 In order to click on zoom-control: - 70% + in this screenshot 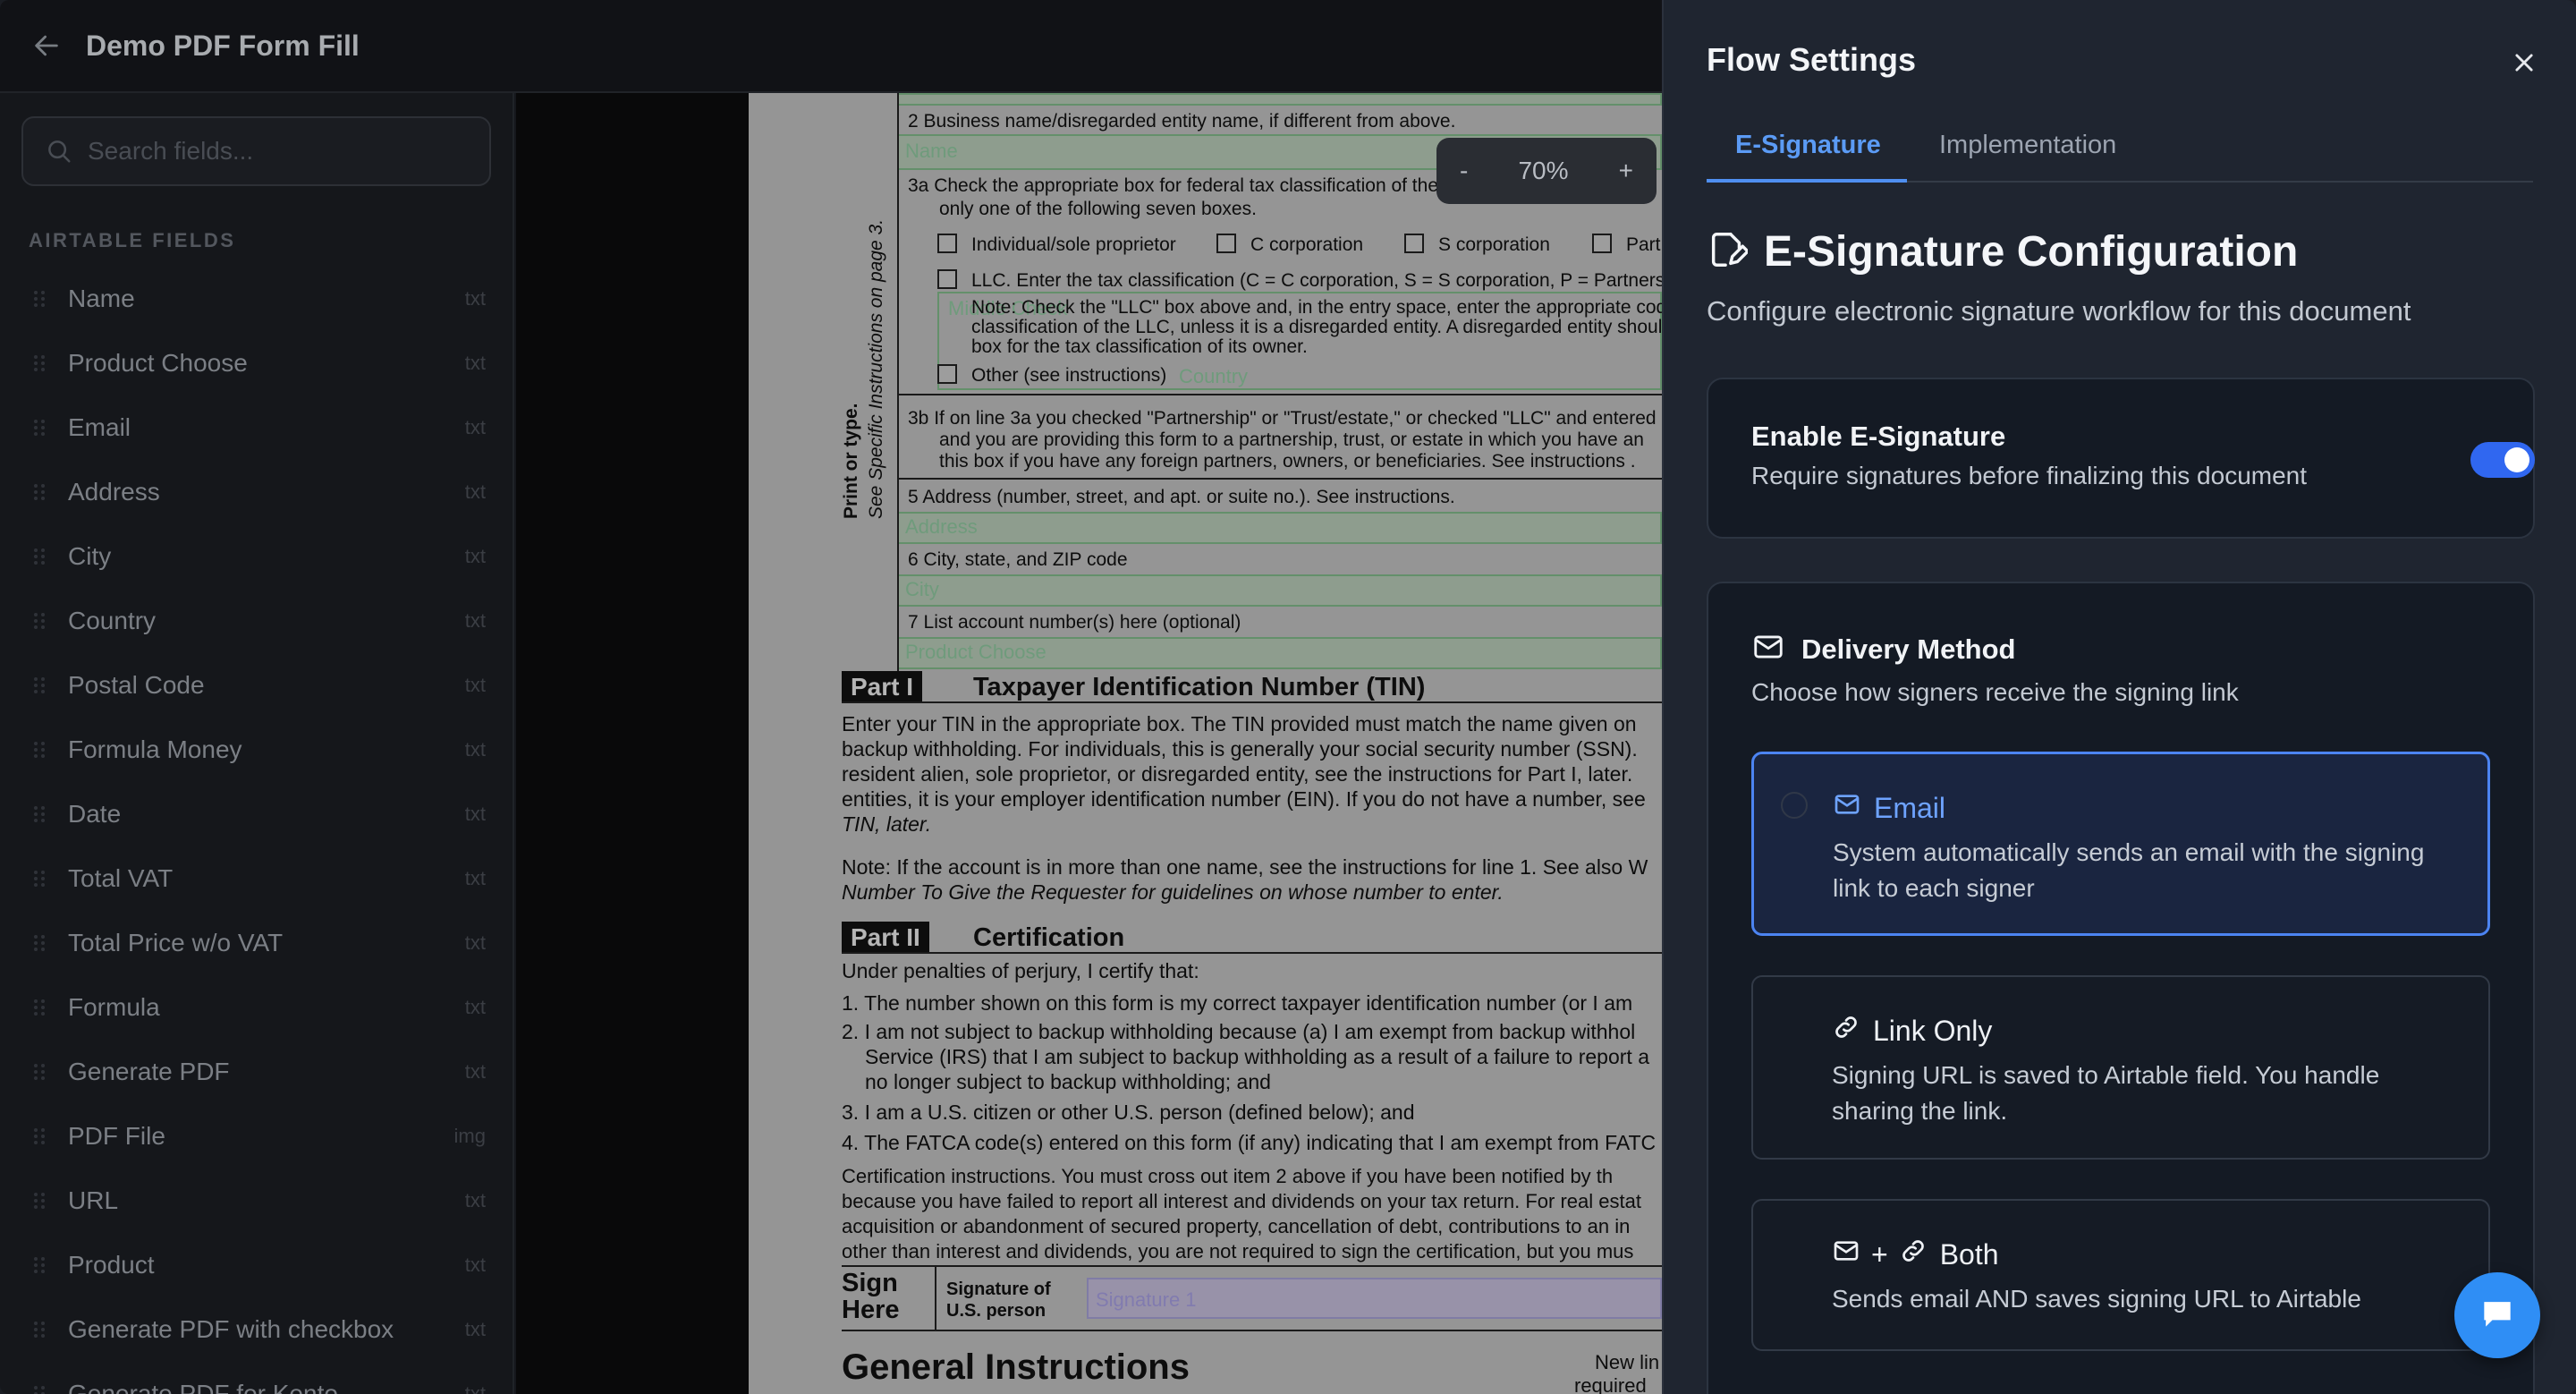, I will do `click(1546, 171)`.